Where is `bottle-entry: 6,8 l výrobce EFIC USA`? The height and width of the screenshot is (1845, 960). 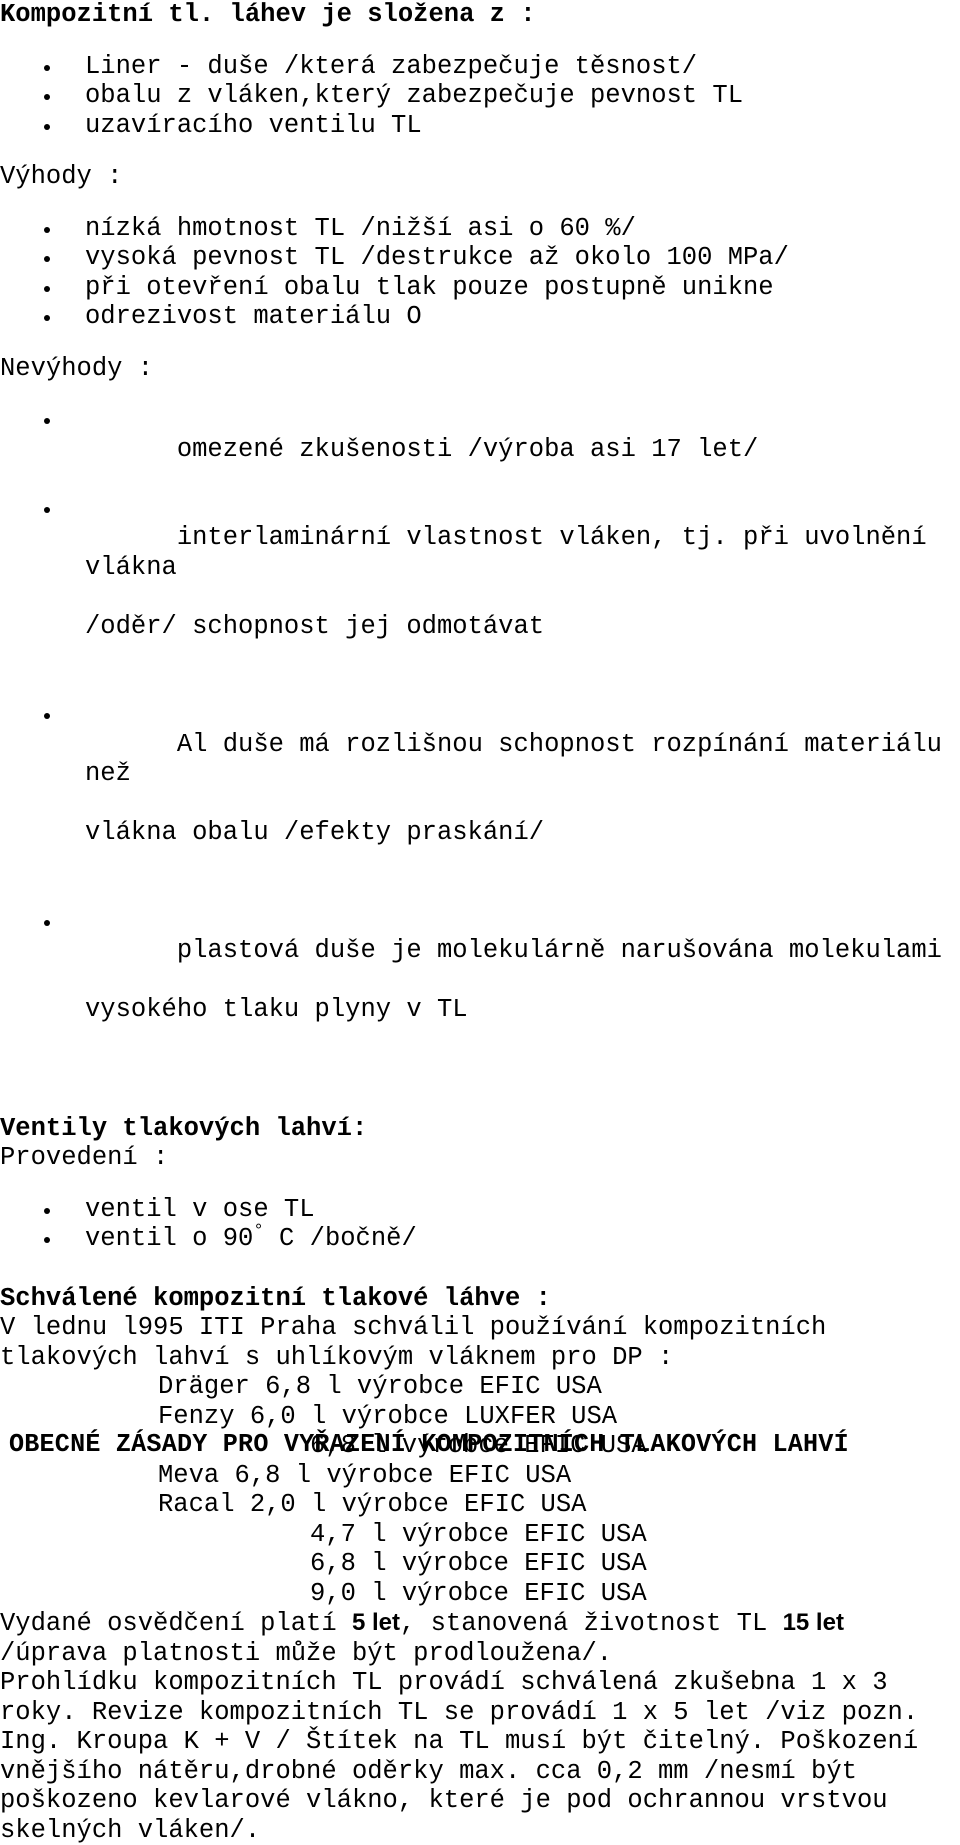
bottle-entry: 6,8 l výrobce EFIC USA is located at coordinates (323, 1563).